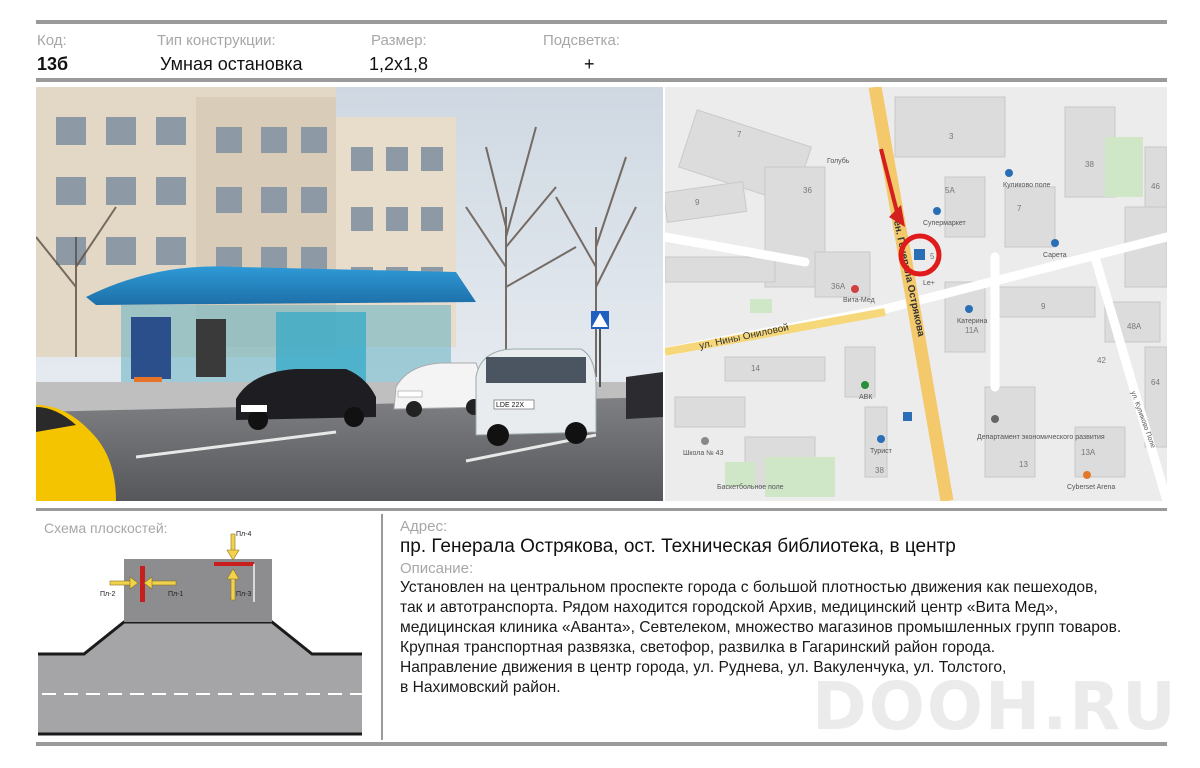 The image size is (1200, 768). Describe the element at coordinates (1134, 326) in the screenshot. I see `house-number: 48А` at that location.